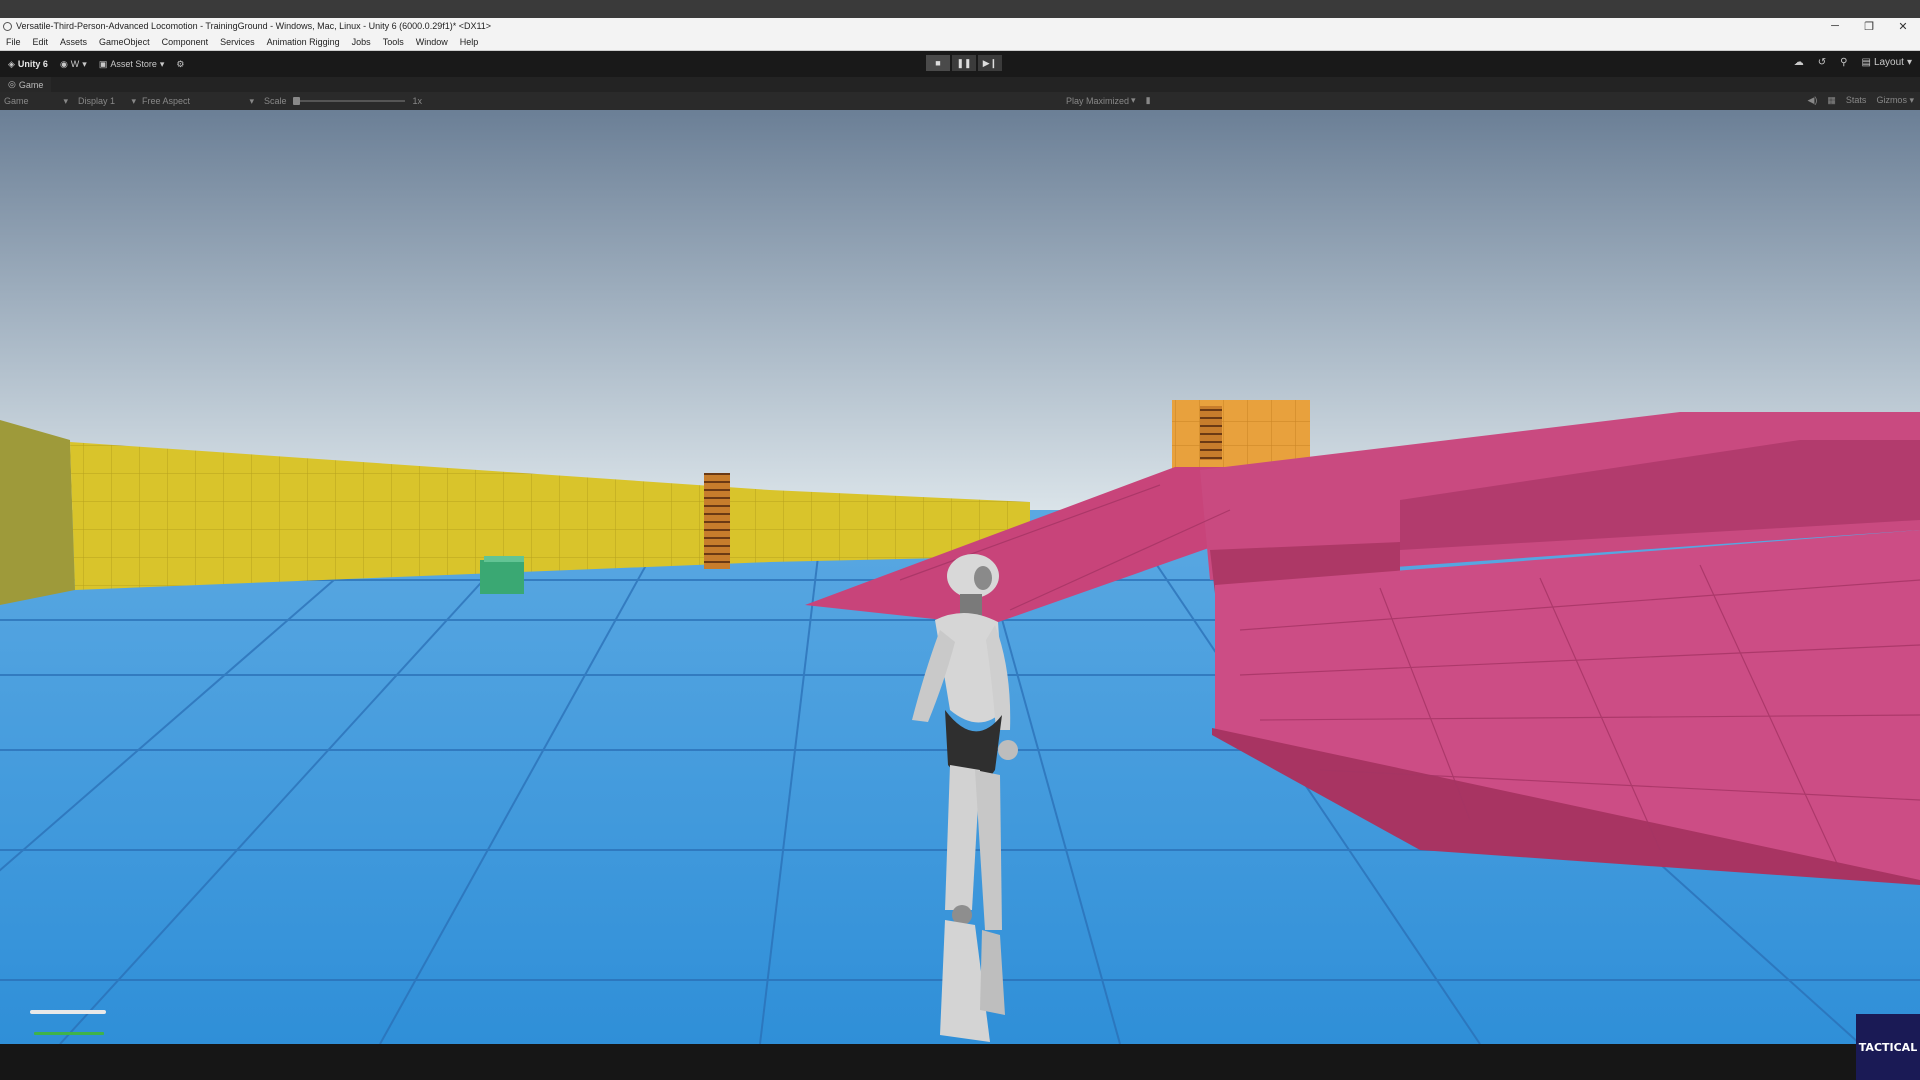  I want to click on olive-wall, so click(37, 512).